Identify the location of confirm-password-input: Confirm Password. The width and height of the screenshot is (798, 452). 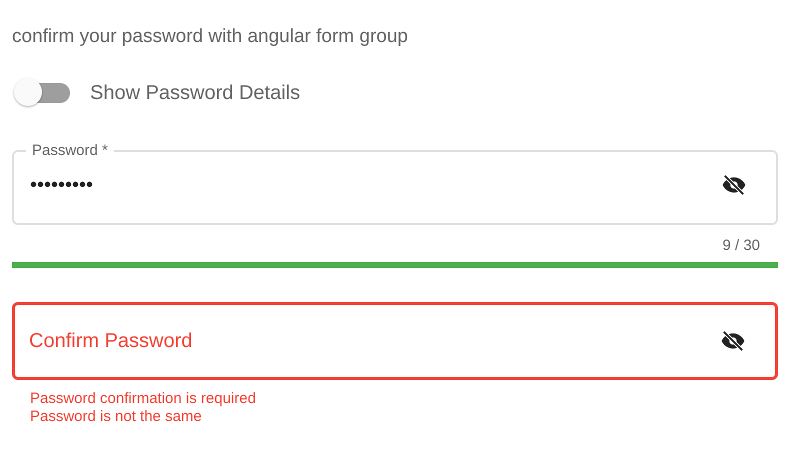
(373, 341).